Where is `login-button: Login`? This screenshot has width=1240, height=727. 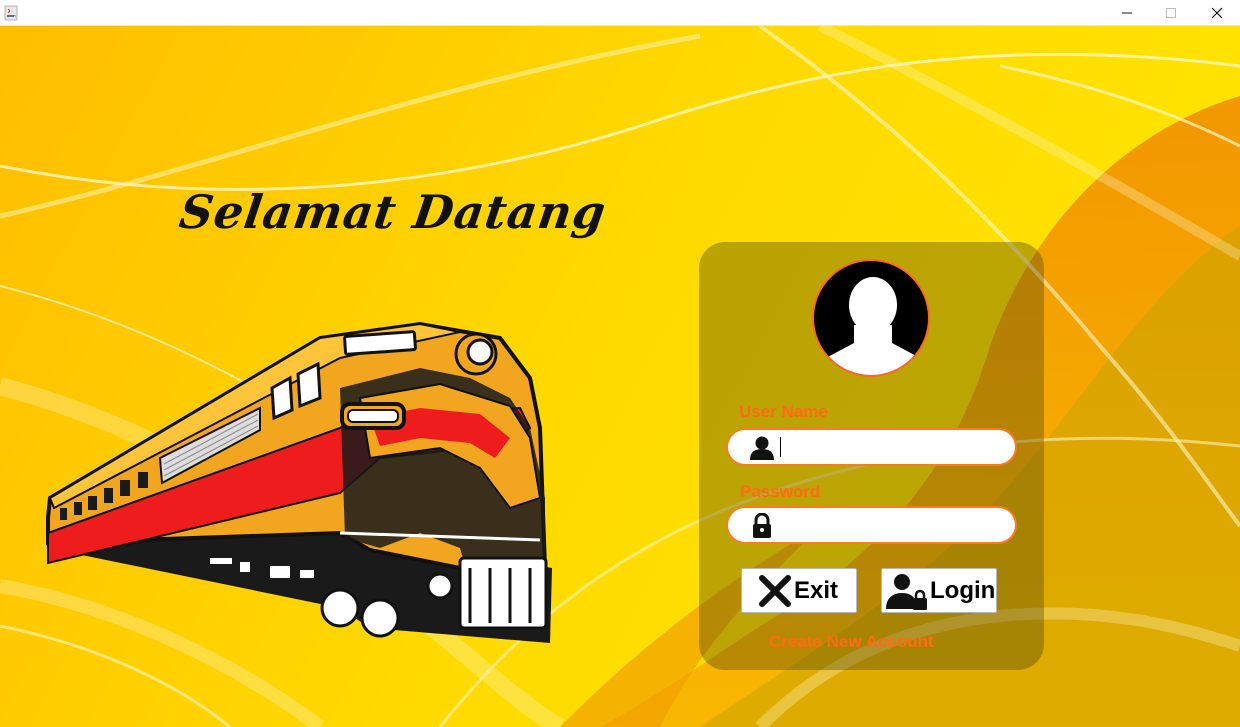
login-button: Login is located at coordinates (939, 590).